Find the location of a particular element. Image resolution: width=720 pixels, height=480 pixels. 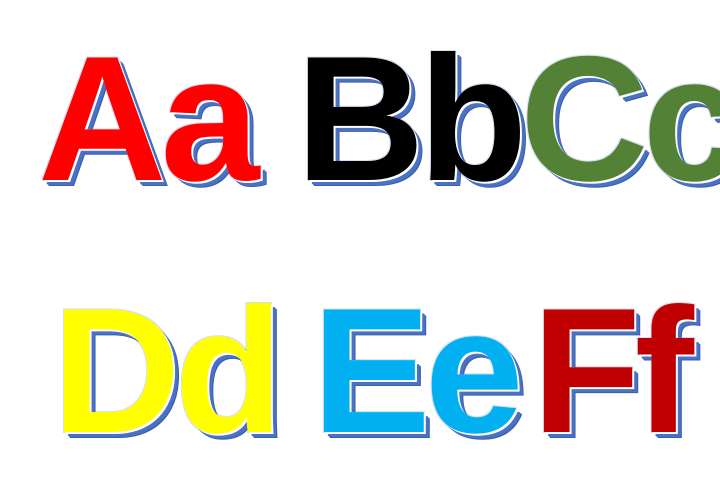

letter-pair-bb: Bb is located at coordinates (411, 118).